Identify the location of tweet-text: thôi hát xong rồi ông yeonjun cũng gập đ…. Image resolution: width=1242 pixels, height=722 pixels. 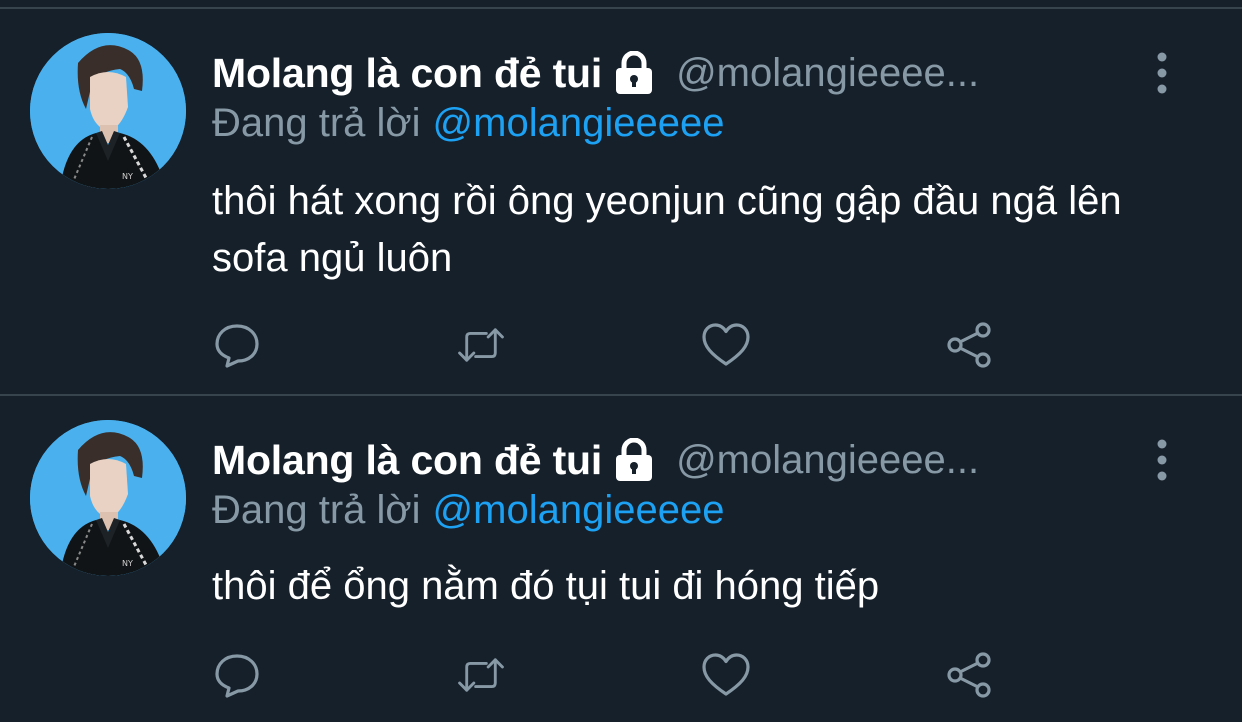
(667, 229).